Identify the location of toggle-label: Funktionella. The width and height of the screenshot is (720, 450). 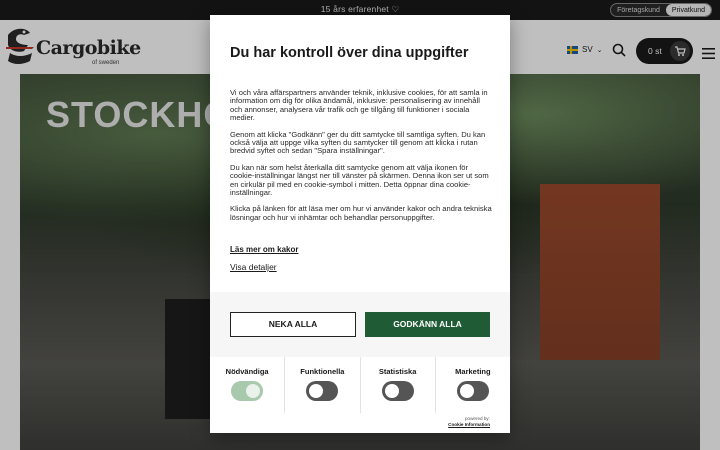
(322, 371).